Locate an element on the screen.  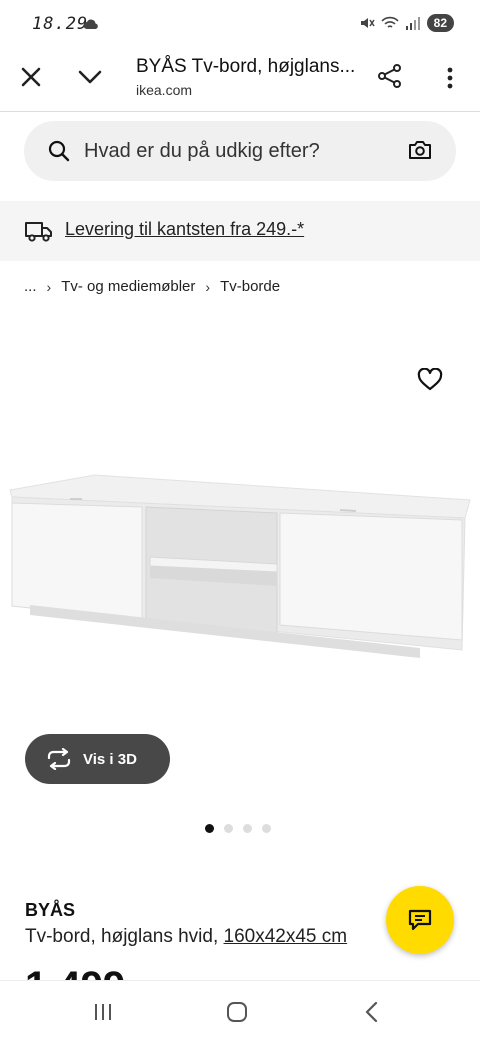
chevron-down-icon is located at coordinates (90, 77).